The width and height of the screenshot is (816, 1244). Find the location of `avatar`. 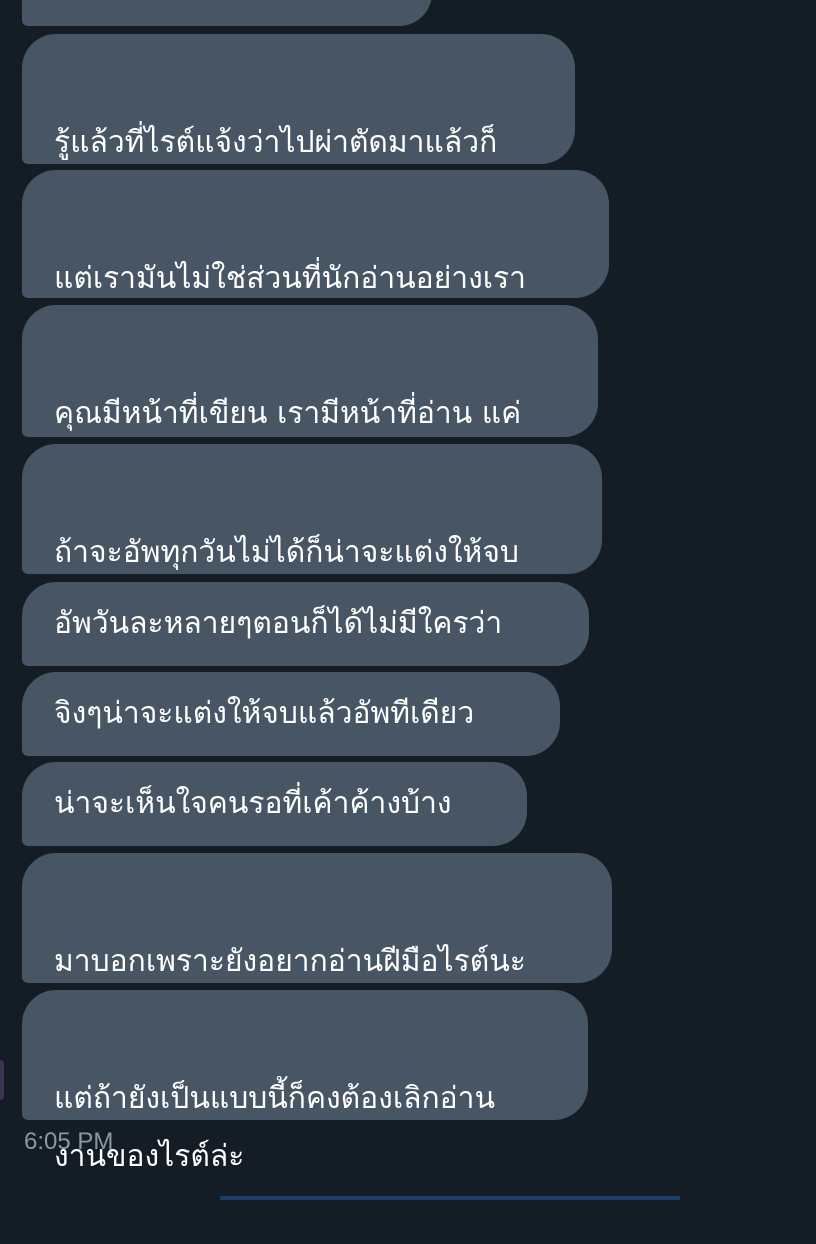

avatar is located at coordinates (2, 1080).